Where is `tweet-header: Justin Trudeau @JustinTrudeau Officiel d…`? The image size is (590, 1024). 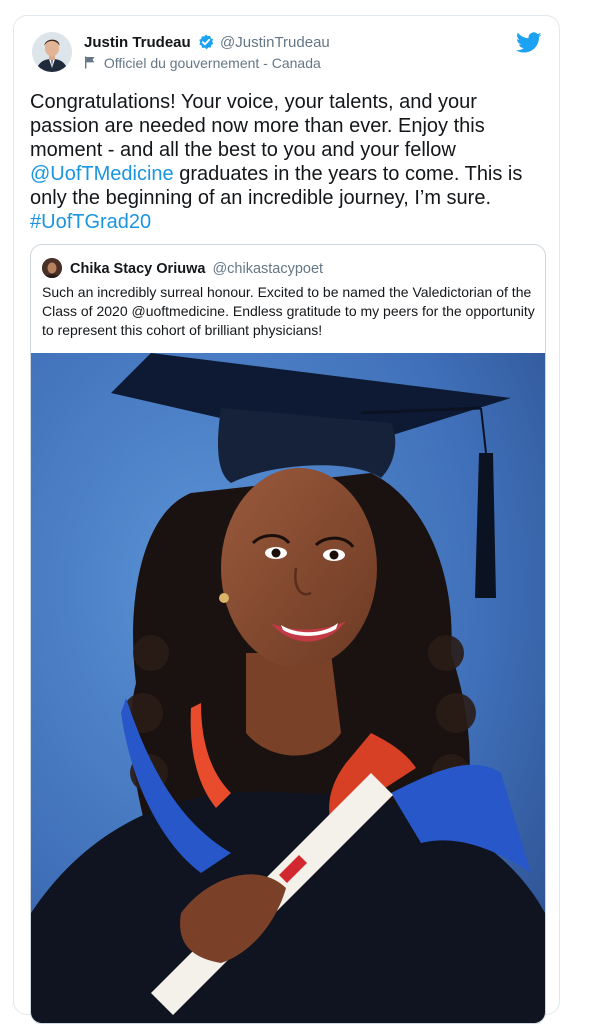
tweet-header: Justin Trudeau @JustinTrudeau Officiel d… is located at coordinates (287, 55).